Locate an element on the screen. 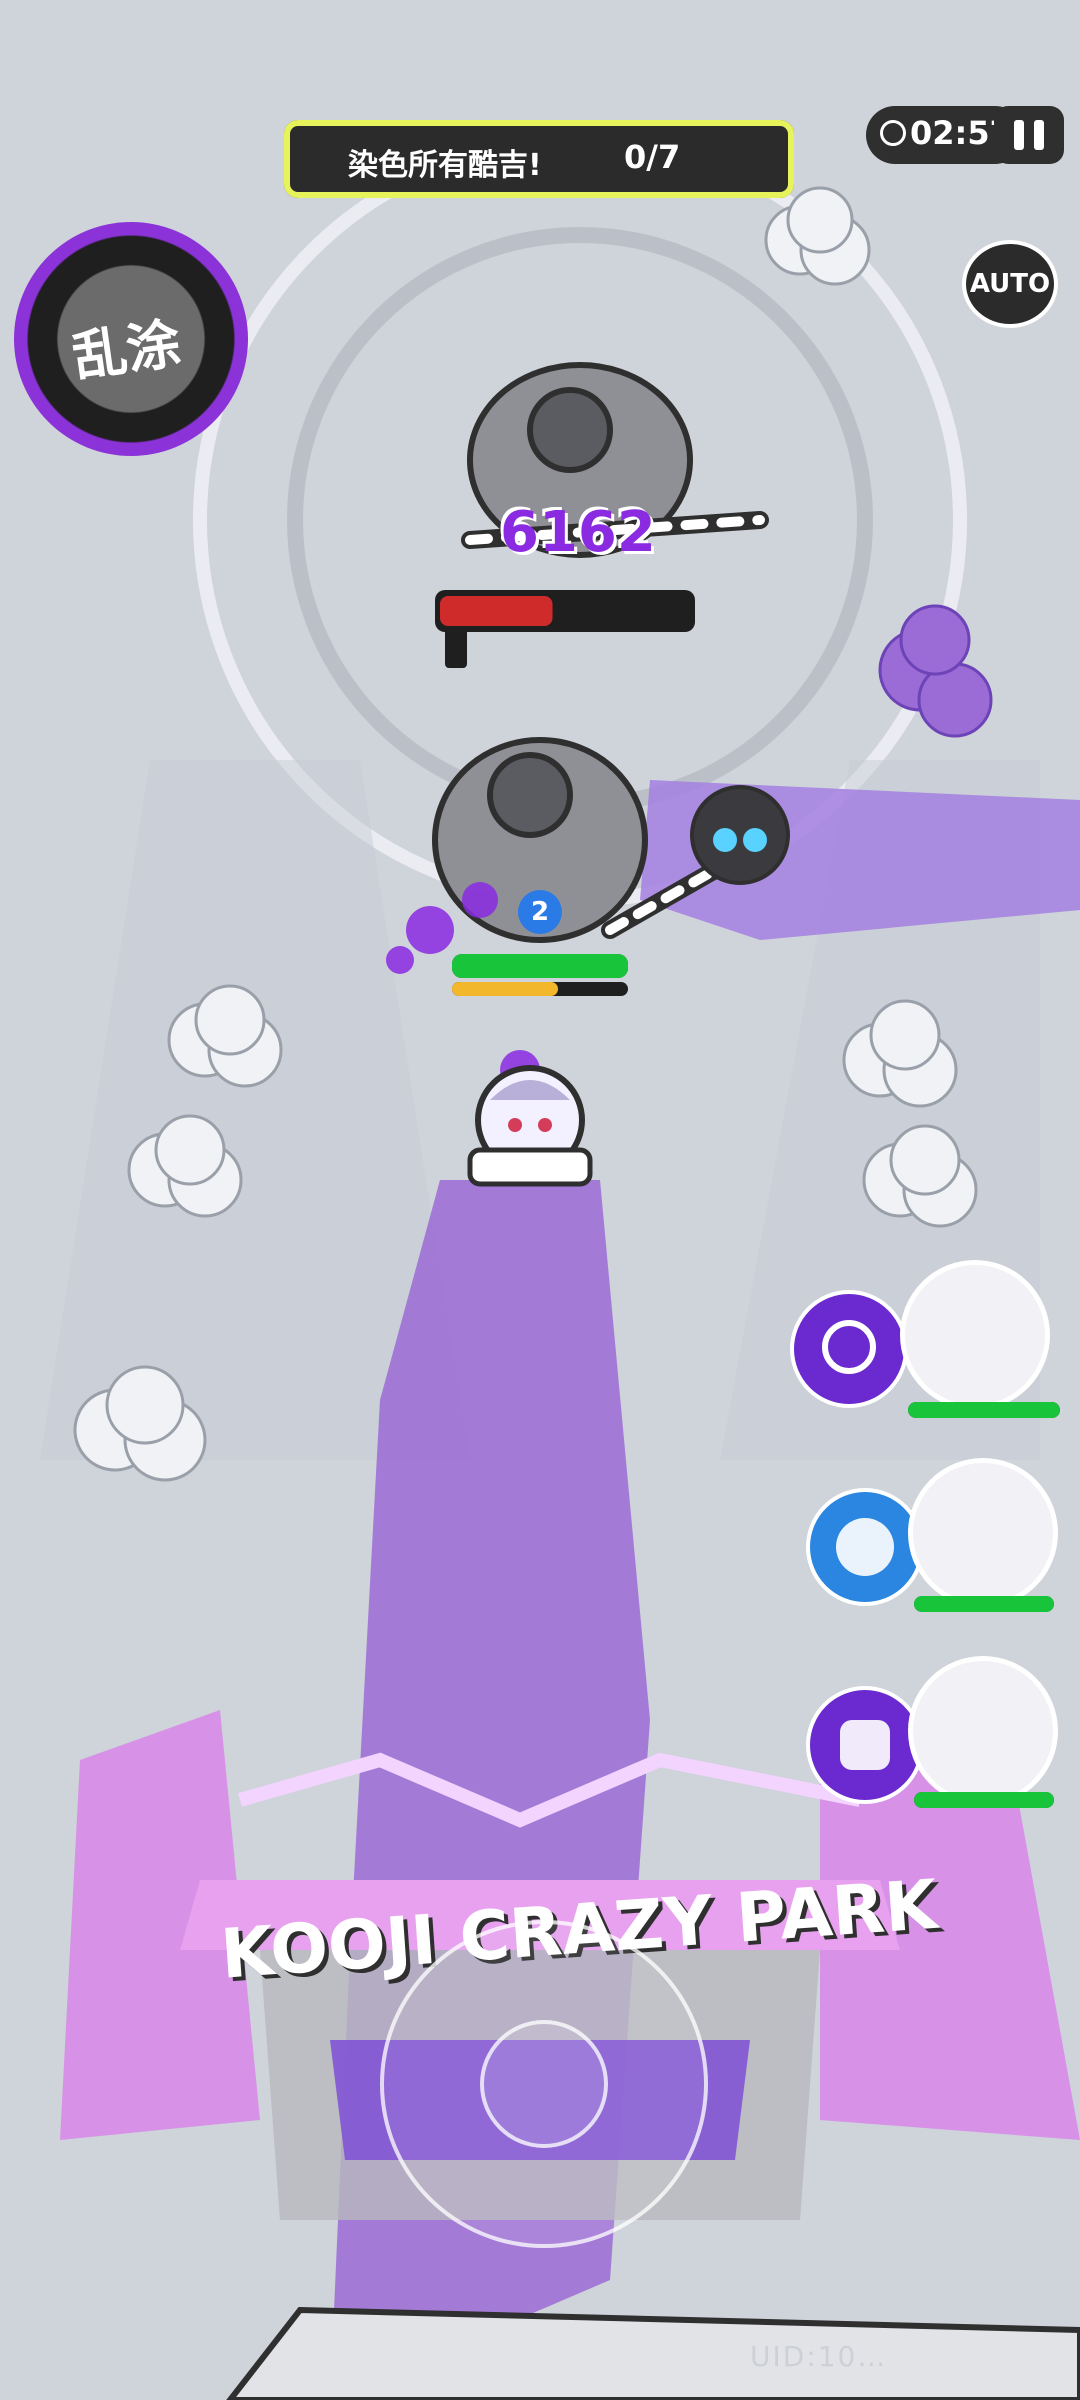  player-level-badge: 2 is located at coordinates (540, 912).